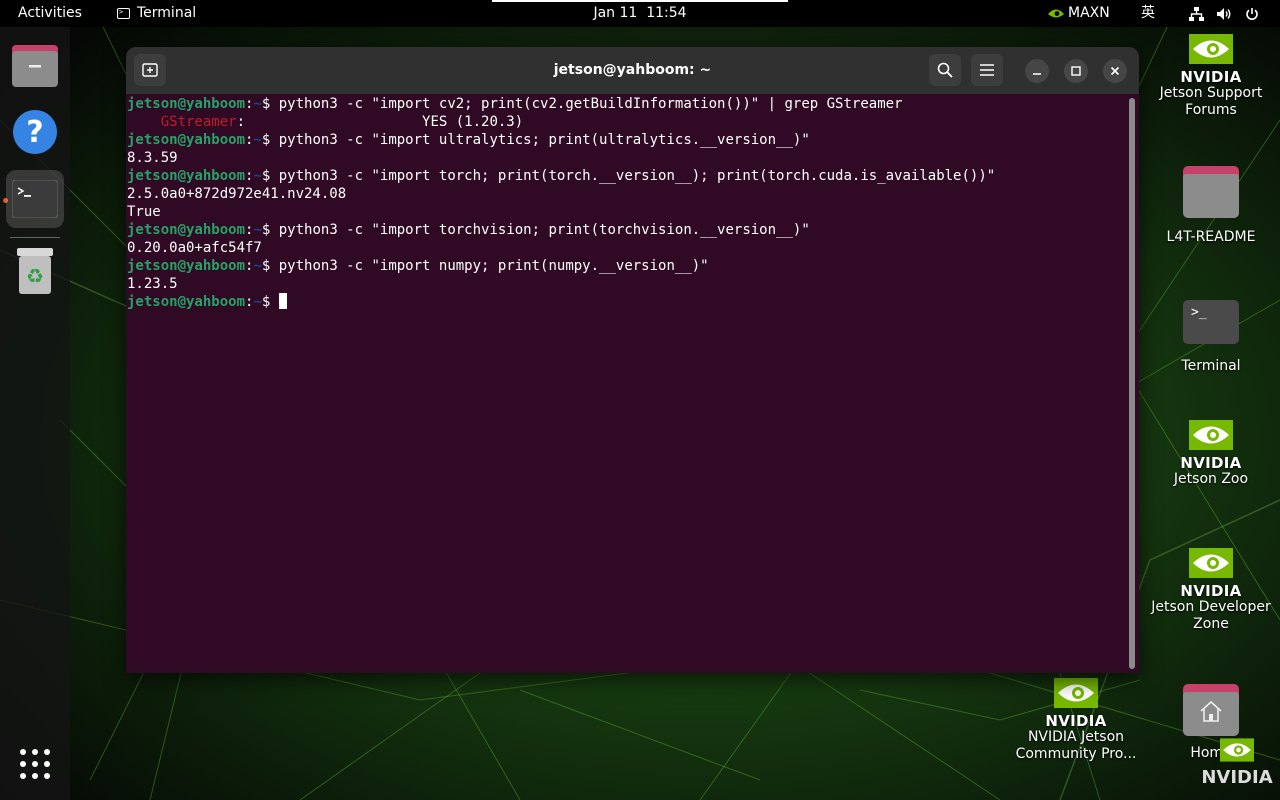  Describe the element at coordinates (1211, 624) in the screenshot. I see `desktop-icon-label: Zone` at that location.